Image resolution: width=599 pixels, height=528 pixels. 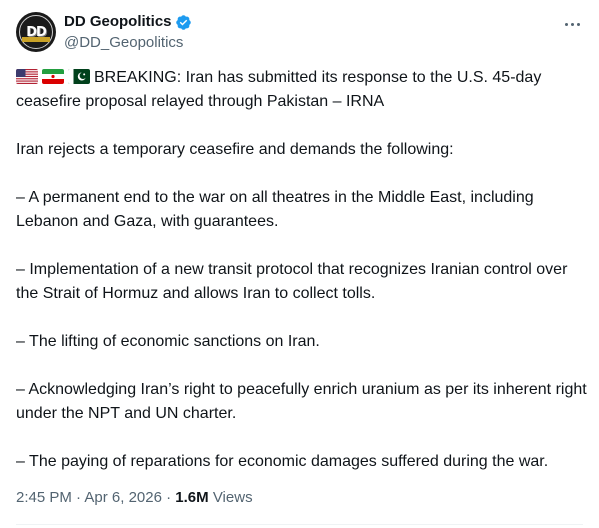 What do you see at coordinates (230, 497) in the screenshot?
I see `views-label: Views` at bounding box center [230, 497].